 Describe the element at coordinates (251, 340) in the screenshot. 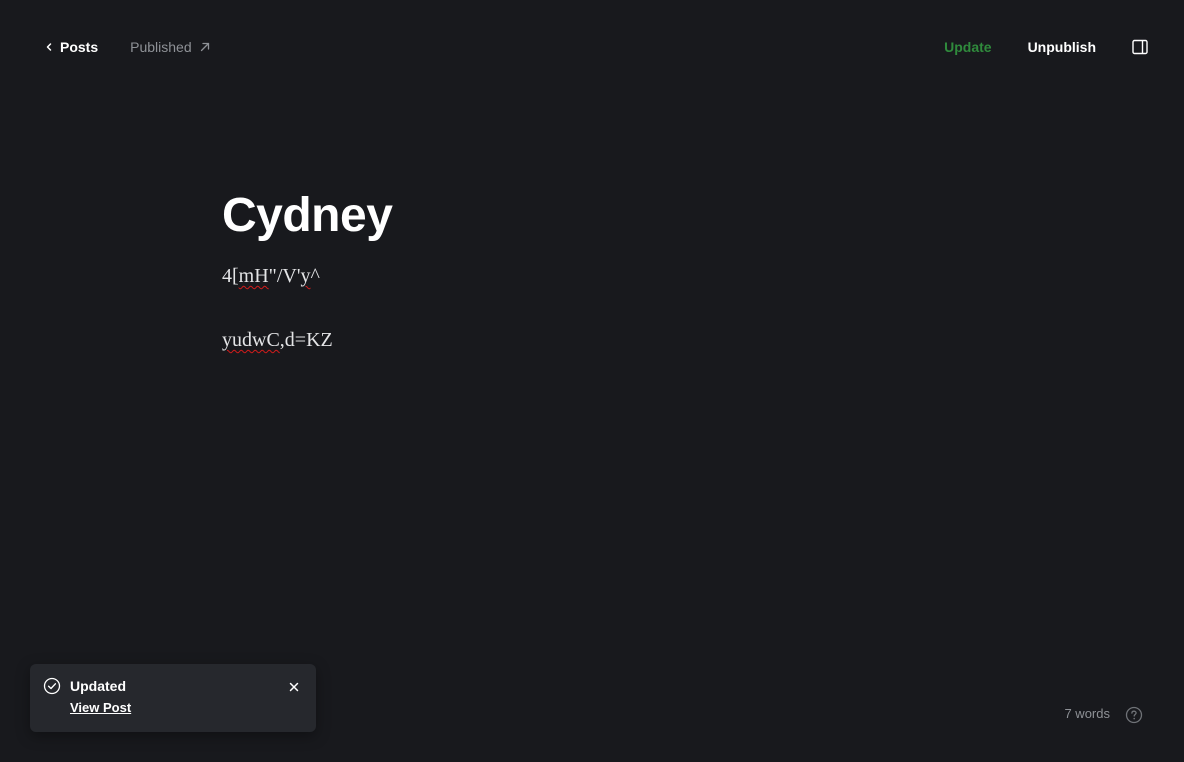

I see `misspelled-word: yudwC` at that location.